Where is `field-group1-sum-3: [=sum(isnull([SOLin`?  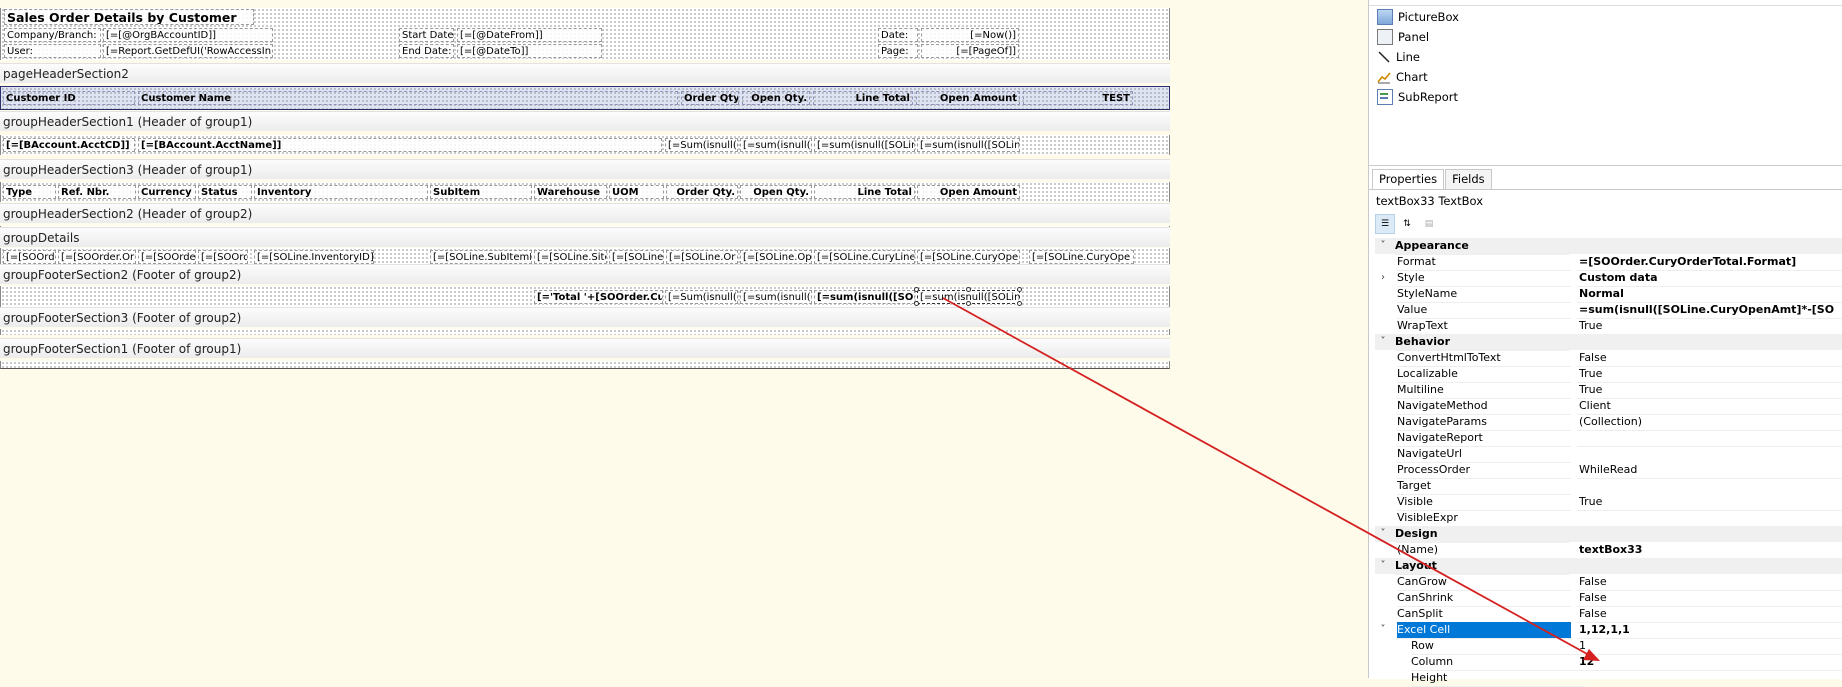
field-group1-sum-3: [=sum(isnull([SOLin is located at coordinates (864, 145).